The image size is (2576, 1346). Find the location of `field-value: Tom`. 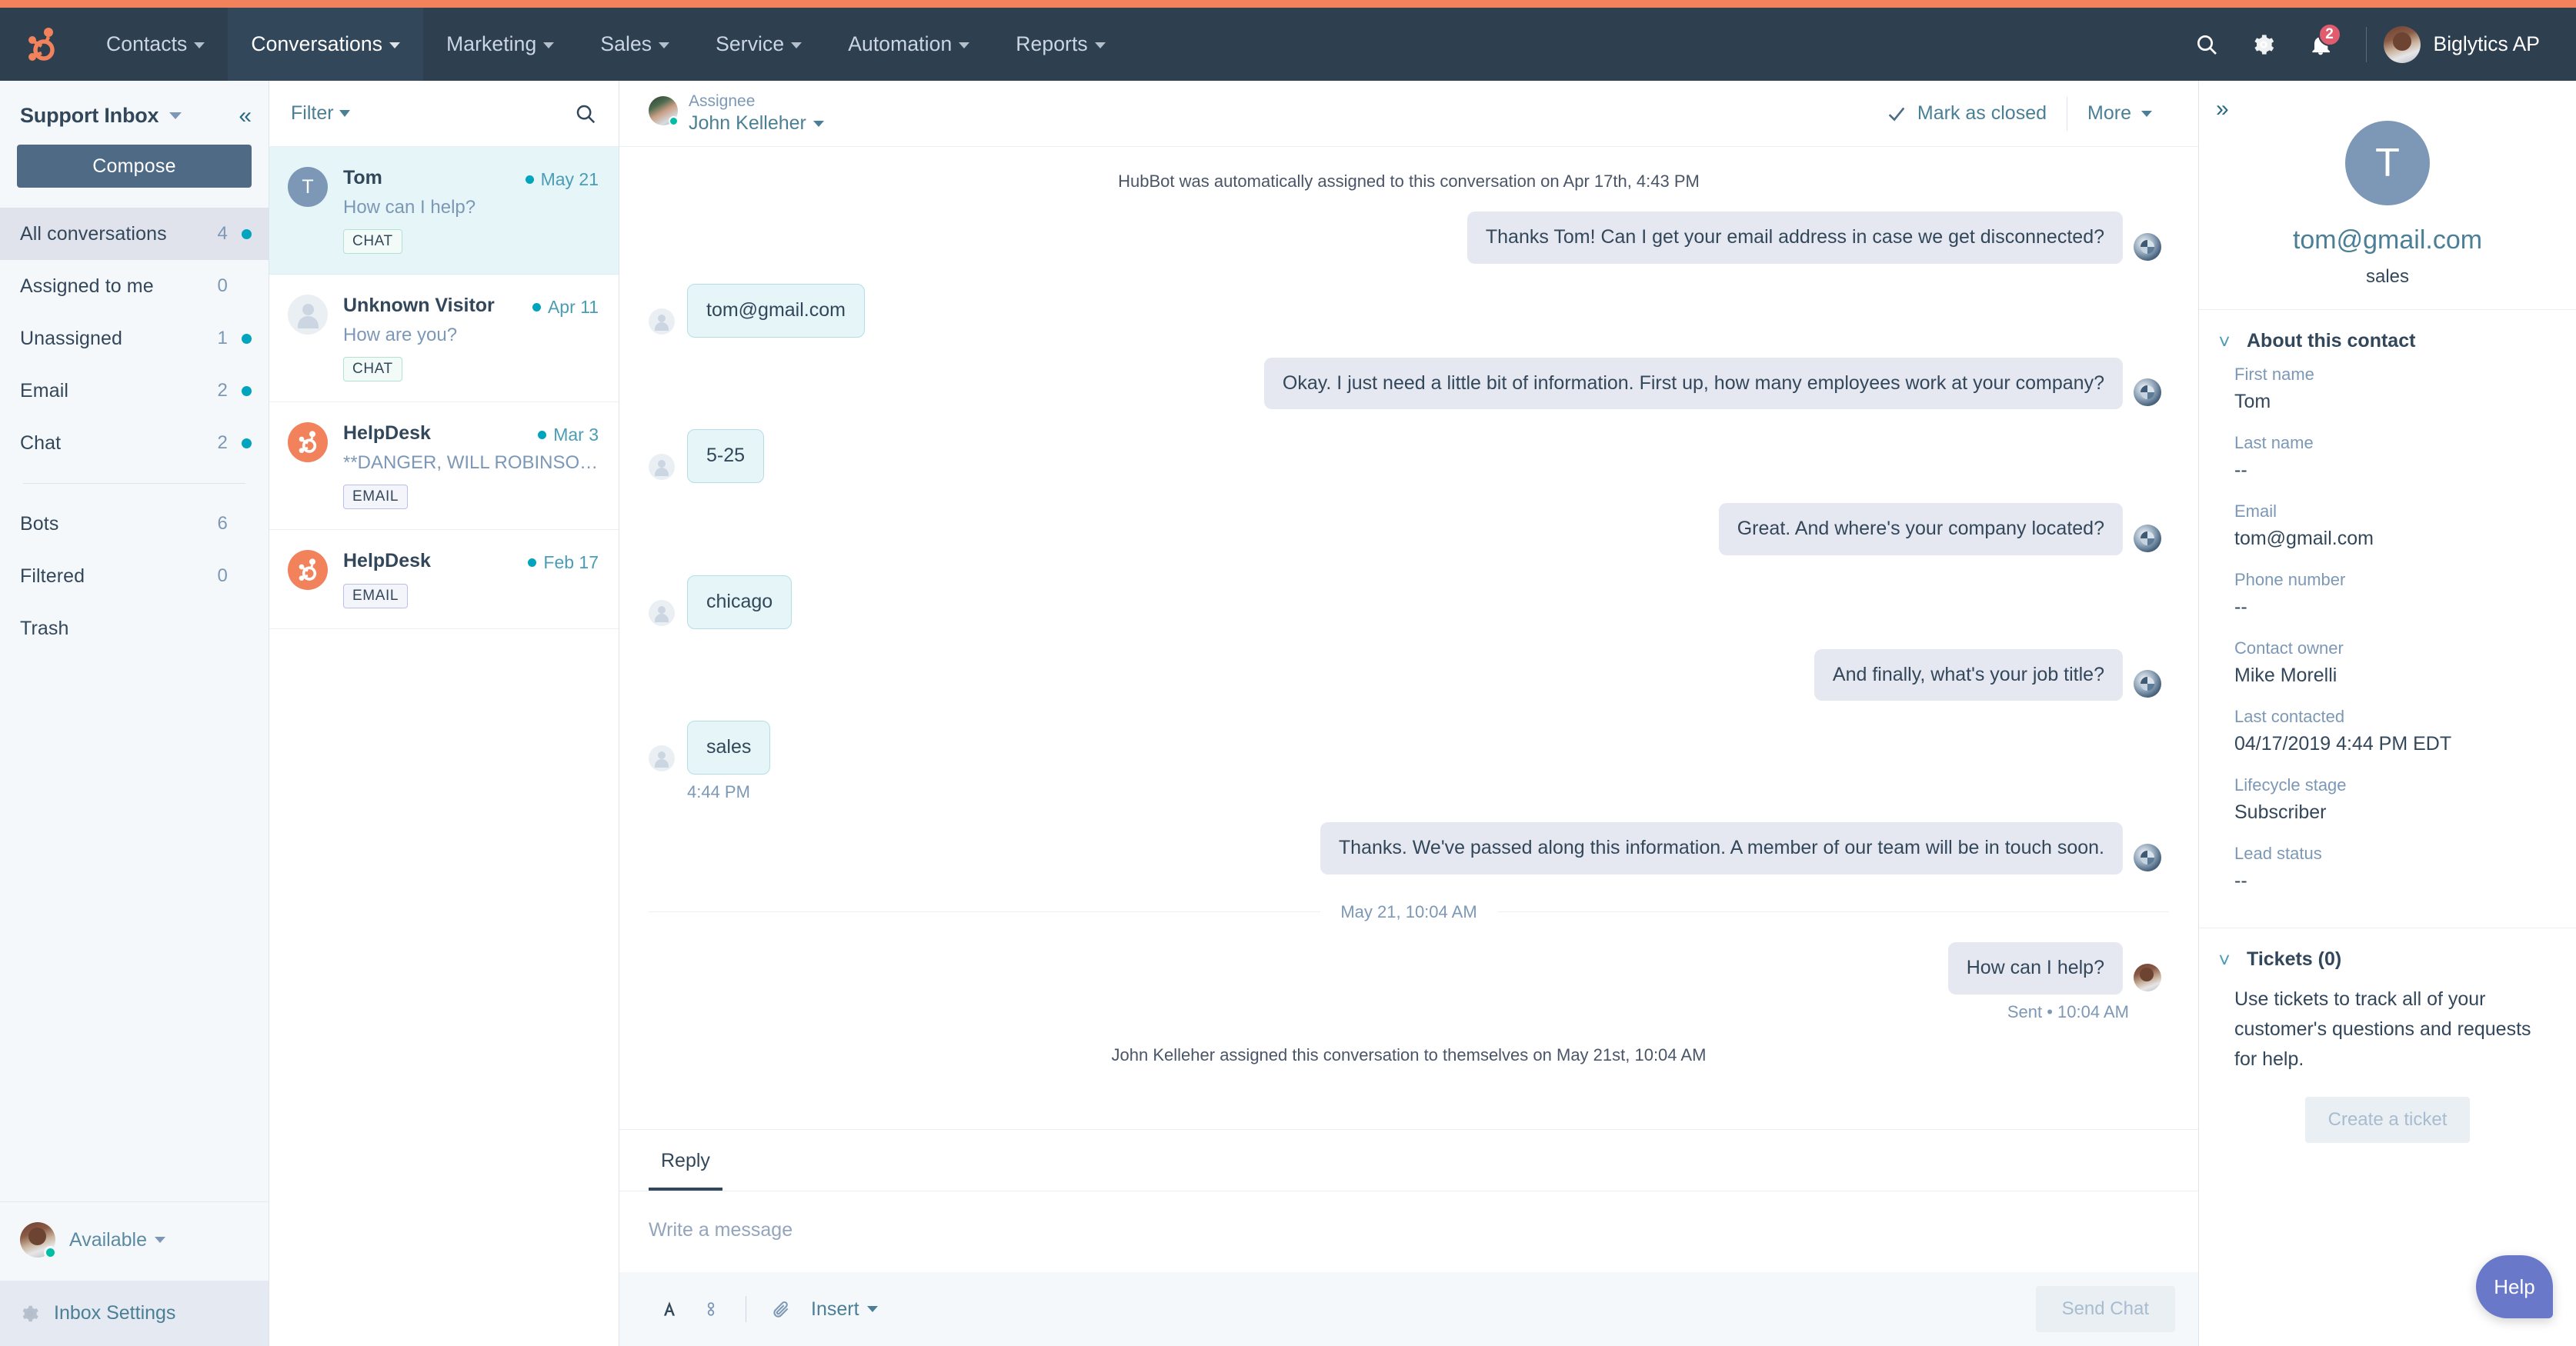

field-value: Tom is located at coordinates (2392, 402).